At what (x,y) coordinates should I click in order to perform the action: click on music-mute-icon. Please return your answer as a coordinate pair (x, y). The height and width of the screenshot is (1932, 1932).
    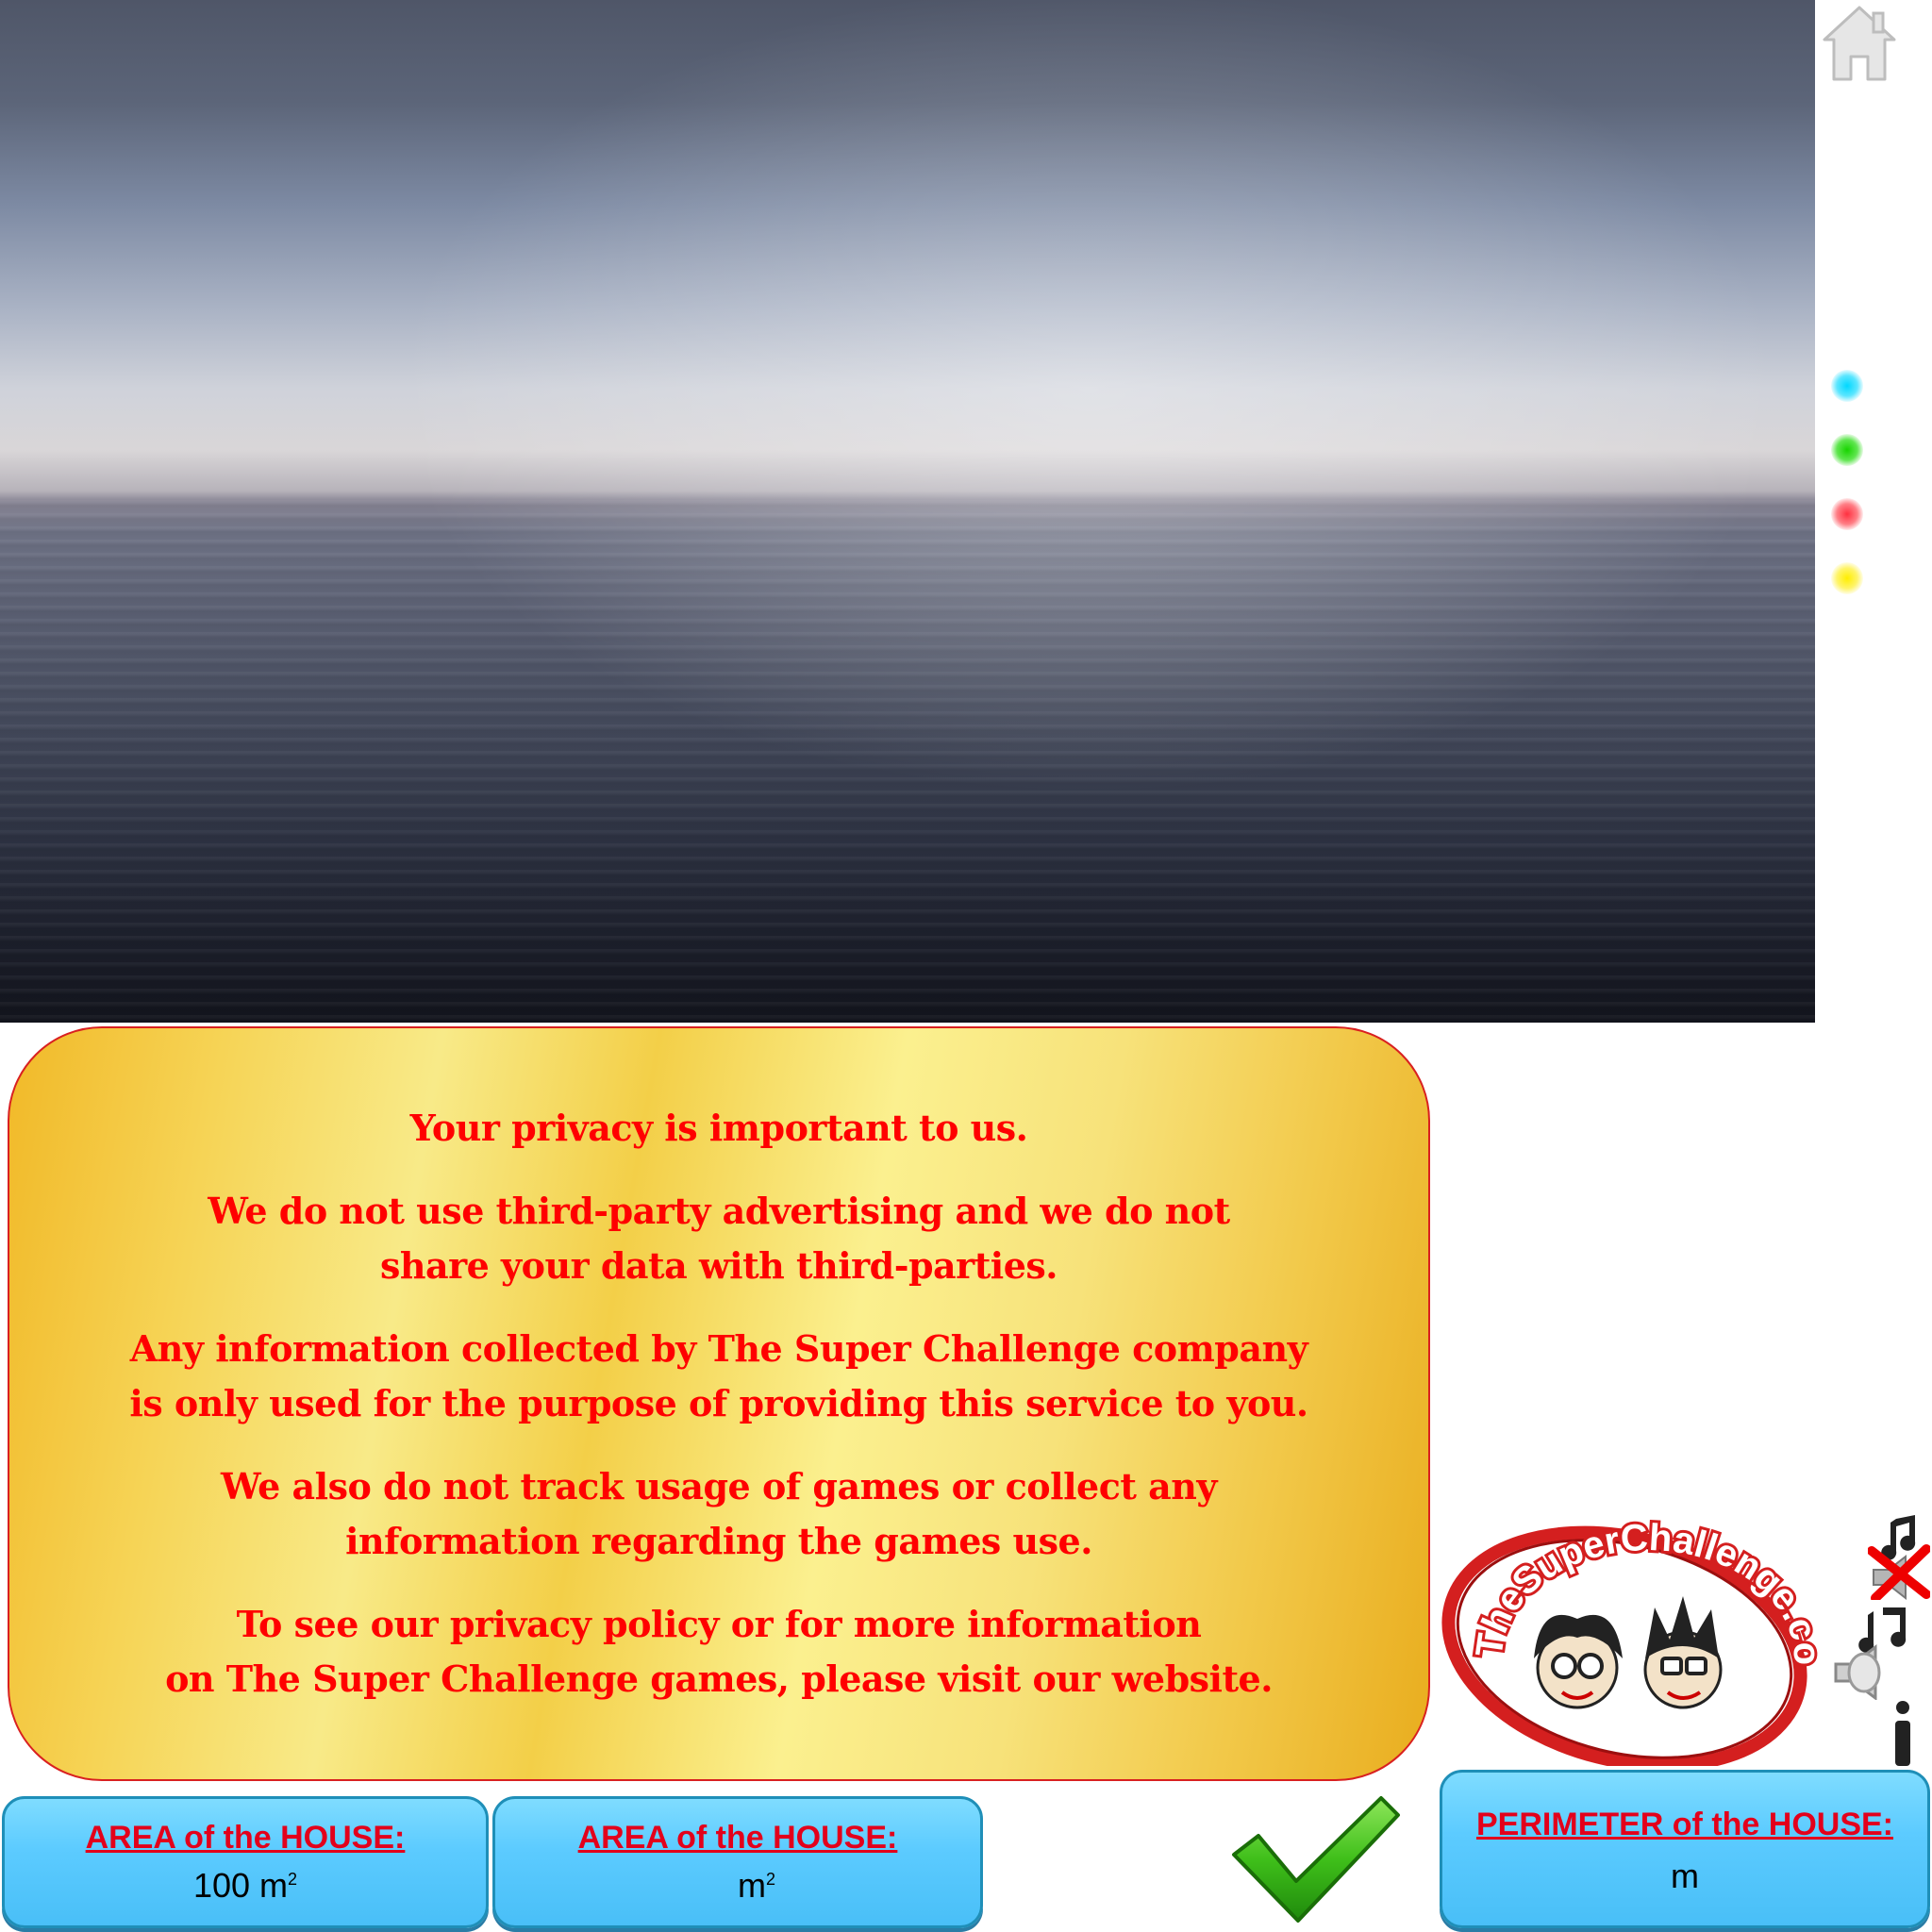
    Looking at the image, I should click on (1899, 1557).